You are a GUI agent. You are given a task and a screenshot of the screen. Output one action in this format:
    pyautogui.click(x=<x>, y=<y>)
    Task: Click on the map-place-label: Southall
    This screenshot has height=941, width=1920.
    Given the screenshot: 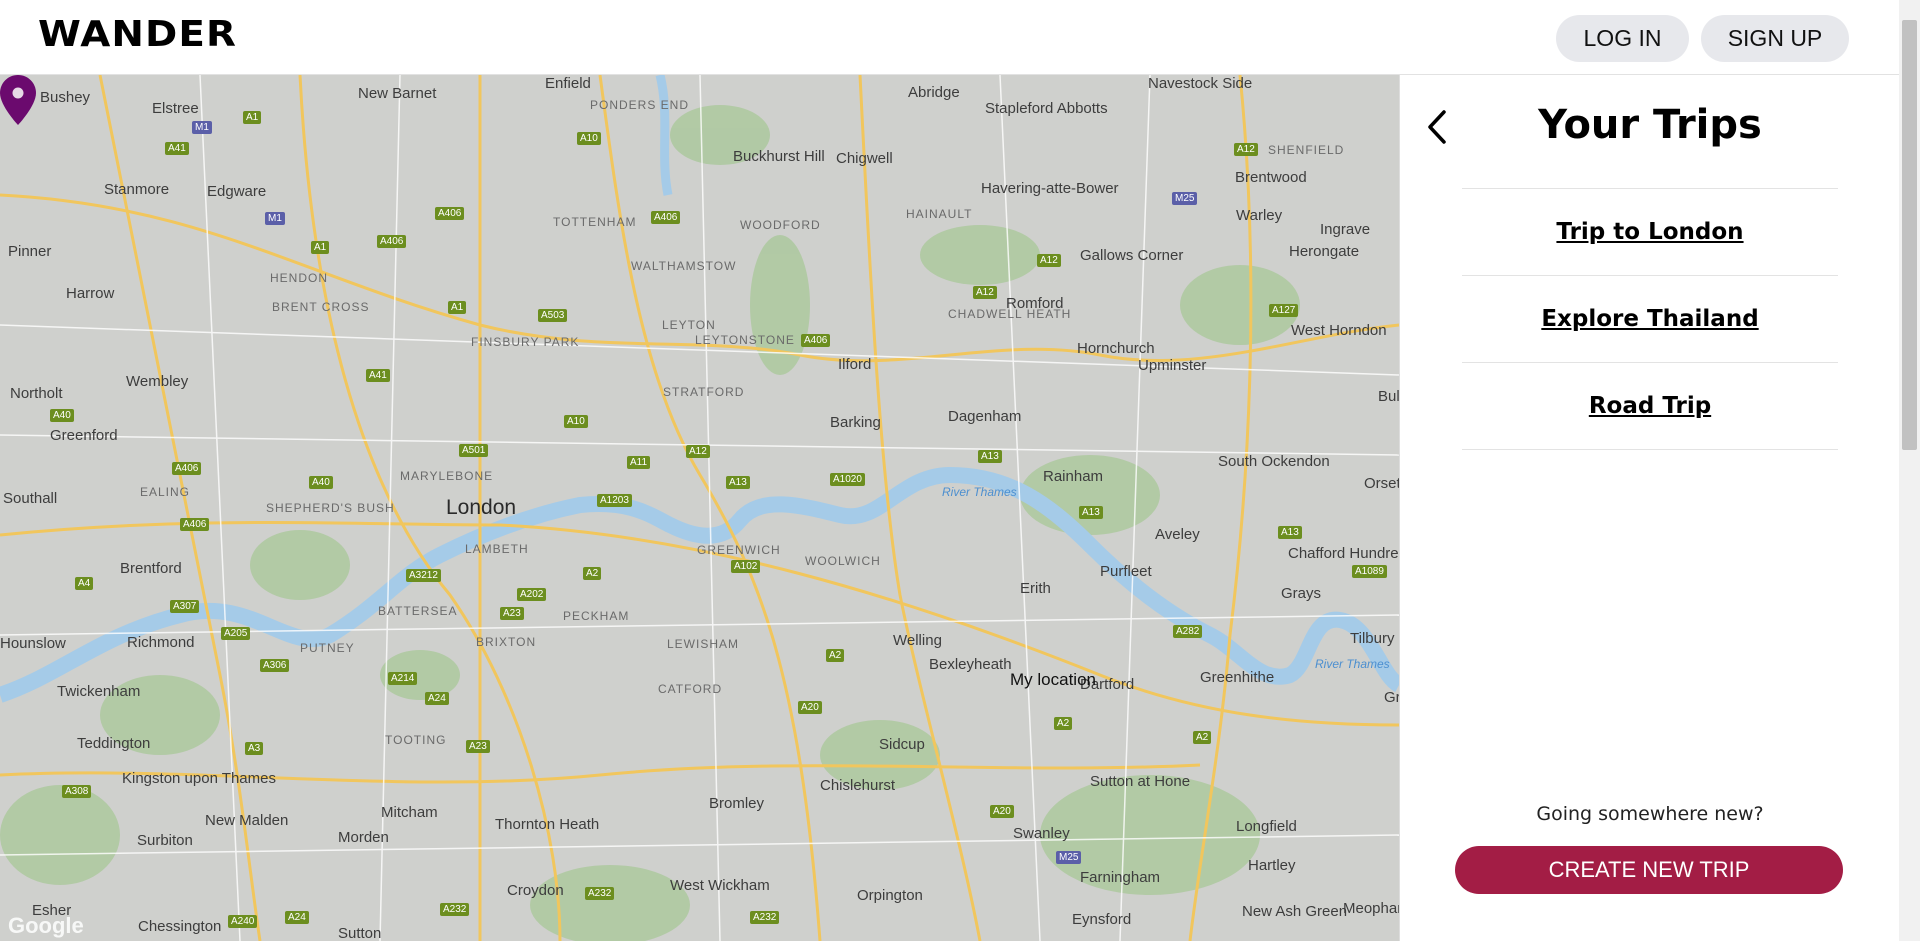 What is the action you would take?
    pyautogui.click(x=30, y=498)
    